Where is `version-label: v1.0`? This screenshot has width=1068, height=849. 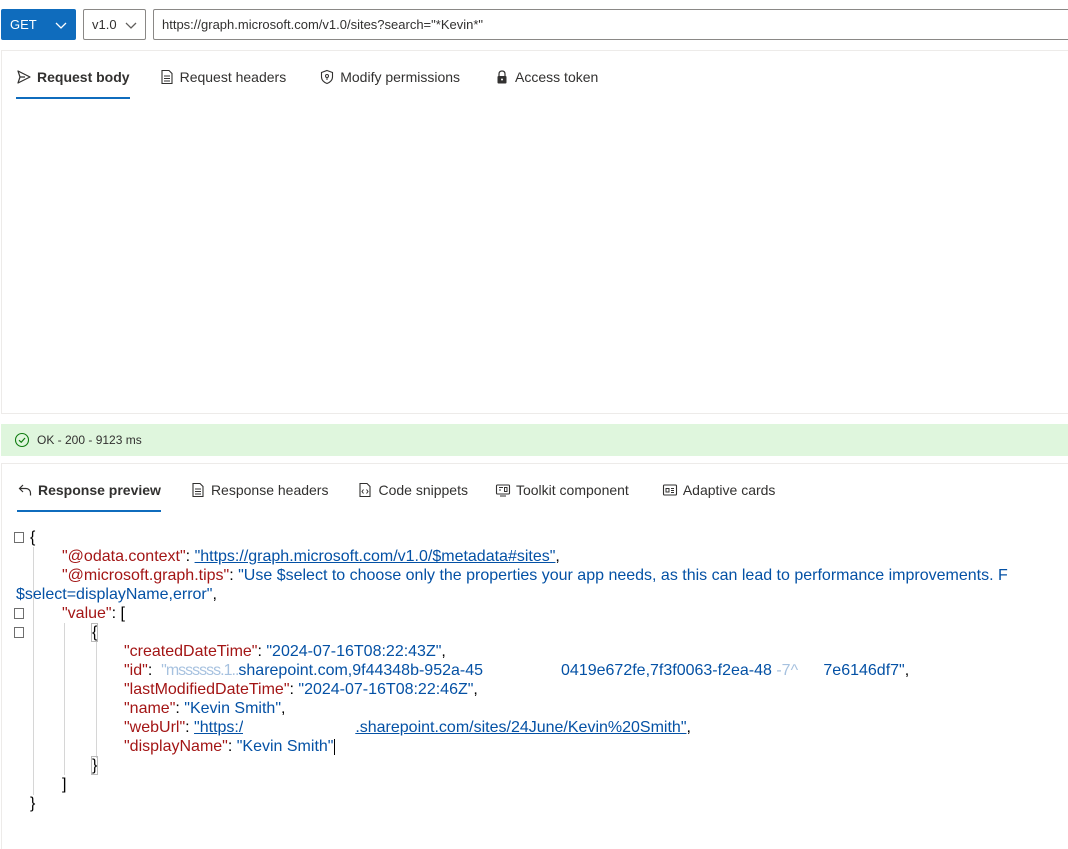
version-label: v1.0 is located at coordinates (104, 24).